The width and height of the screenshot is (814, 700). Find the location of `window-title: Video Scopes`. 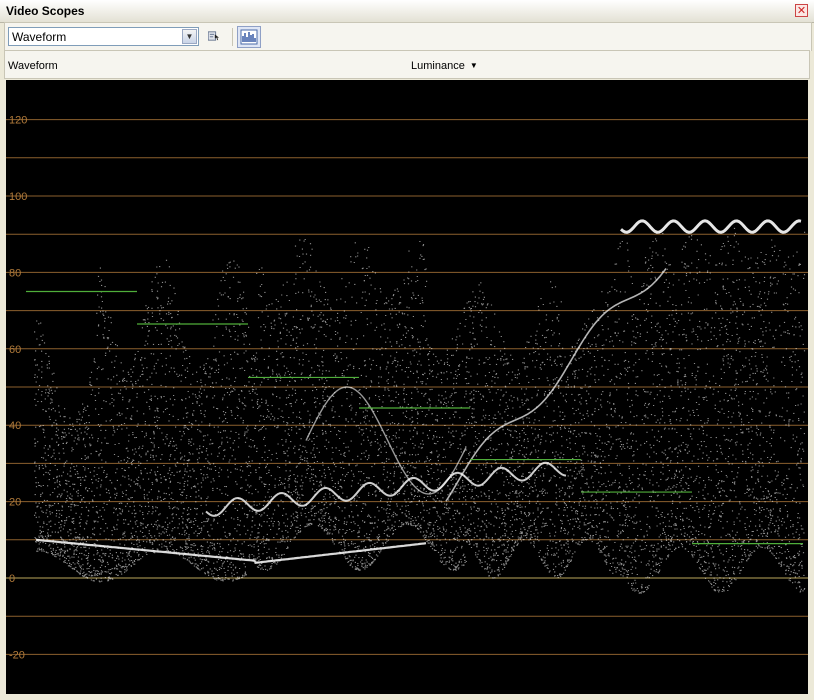

window-title: Video Scopes is located at coordinates (45, 11).